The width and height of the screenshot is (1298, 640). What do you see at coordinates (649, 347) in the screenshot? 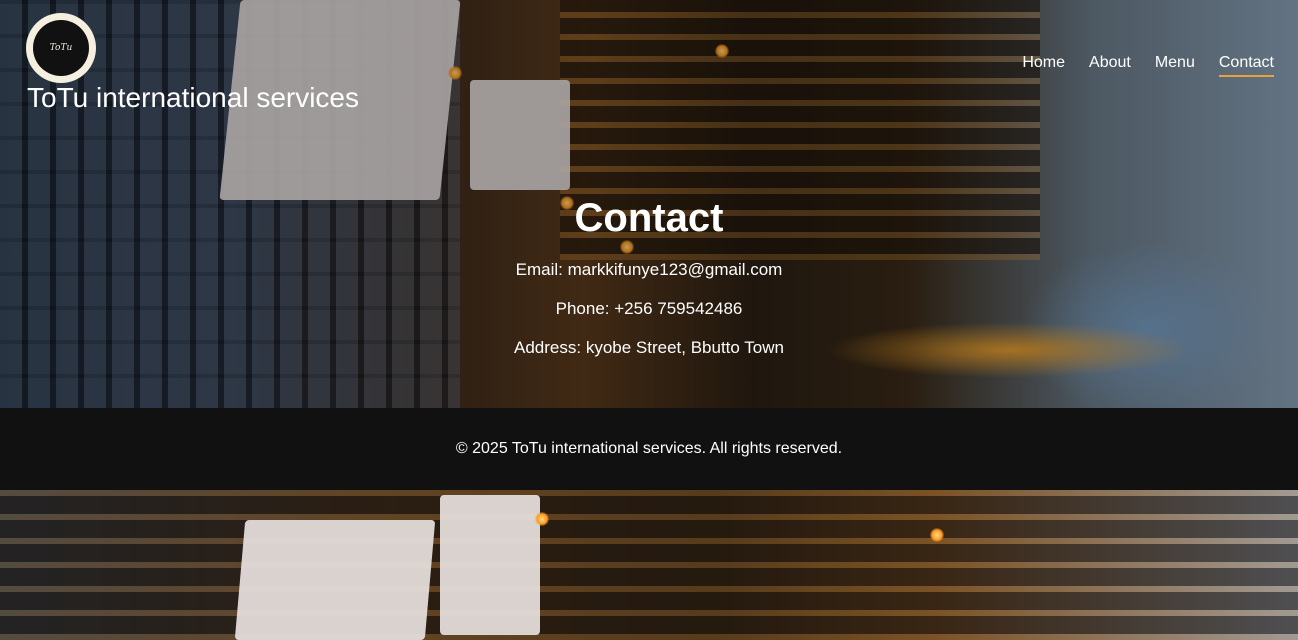
I see `contact-address: Address: kyobe Street, Bbutto Town` at bounding box center [649, 347].